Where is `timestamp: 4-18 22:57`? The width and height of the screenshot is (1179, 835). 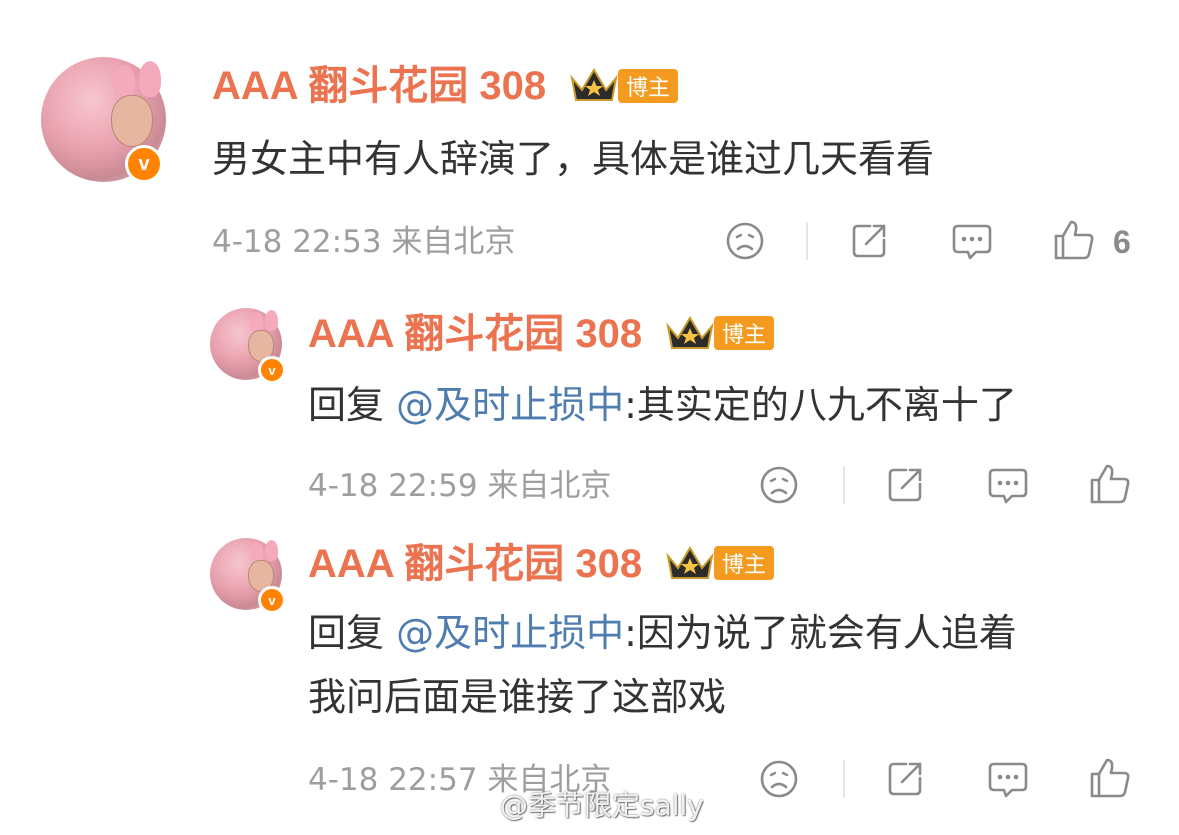
timestamp: 4-18 22:57 is located at coordinates (393, 780).